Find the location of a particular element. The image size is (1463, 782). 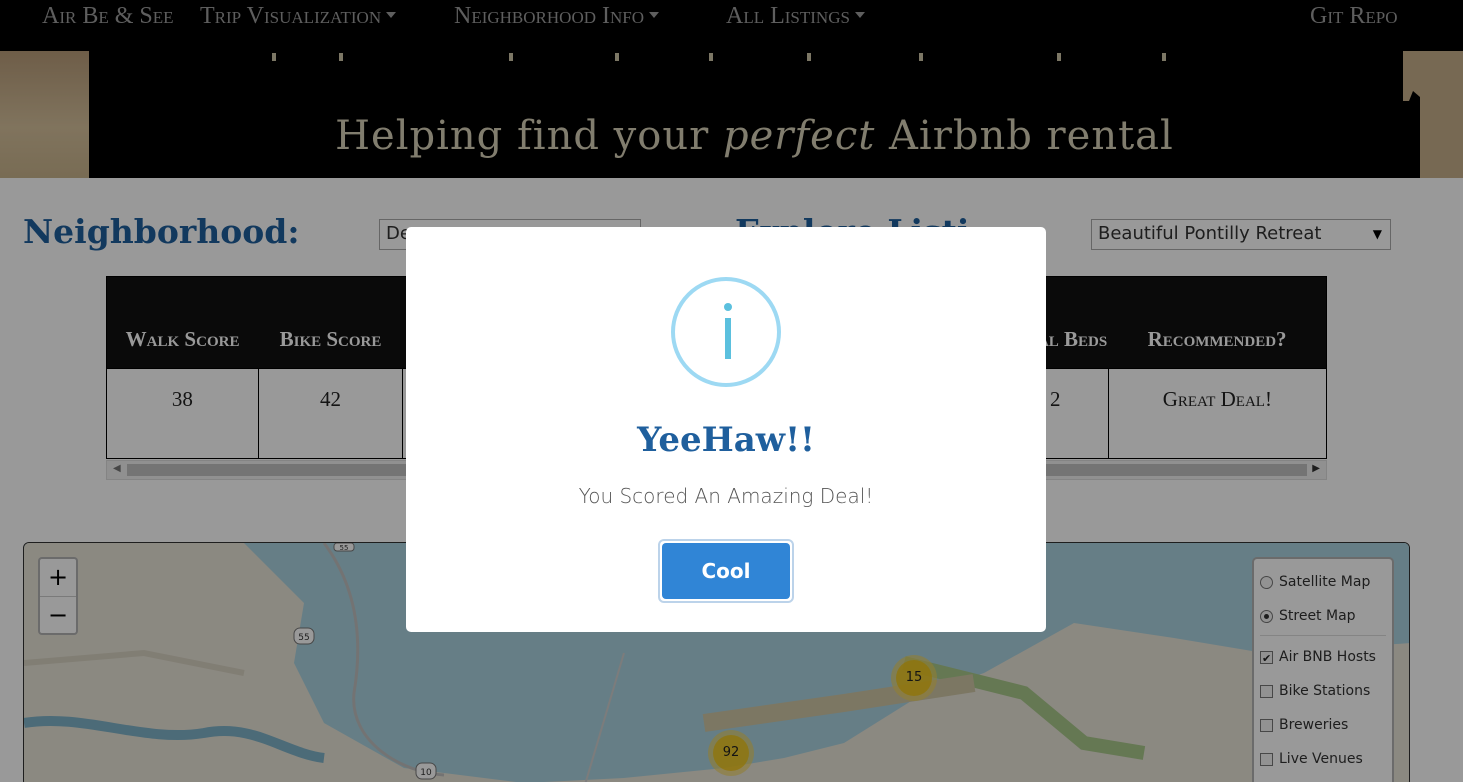

info-icon is located at coordinates (726, 332).